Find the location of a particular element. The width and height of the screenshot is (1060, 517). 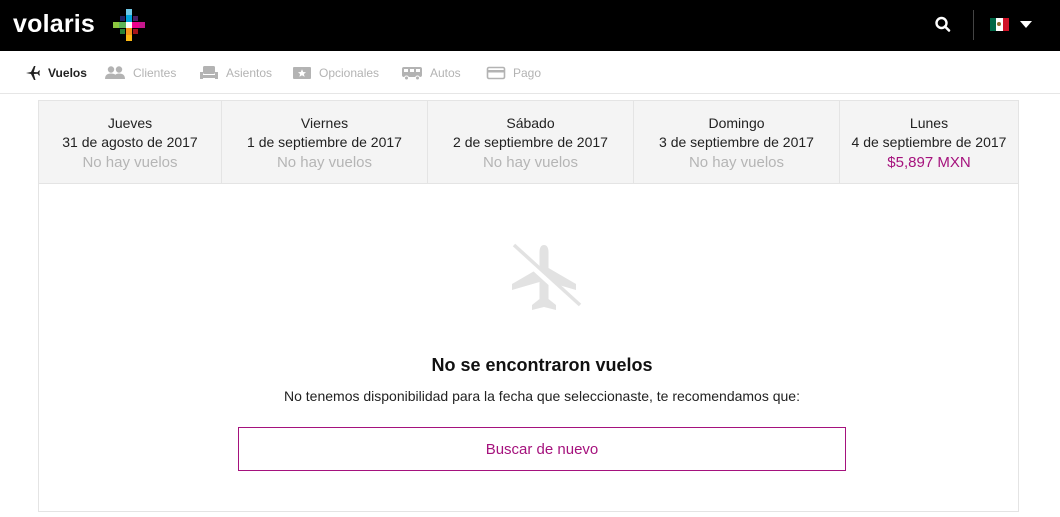

mexico-flag-icon is located at coordinates (999, 24).